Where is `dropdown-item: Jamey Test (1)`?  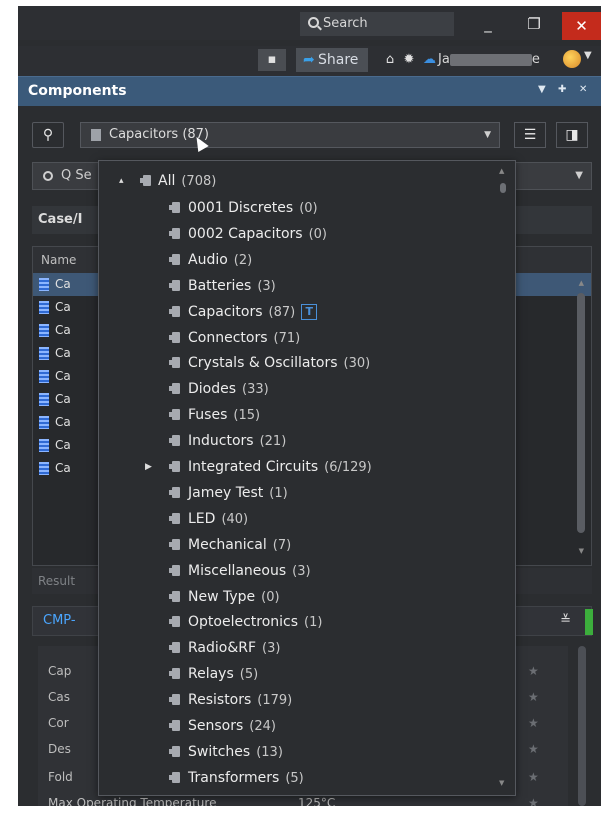 dropdown-item: Jamey Test (1) is located at coordinates (296, 493).